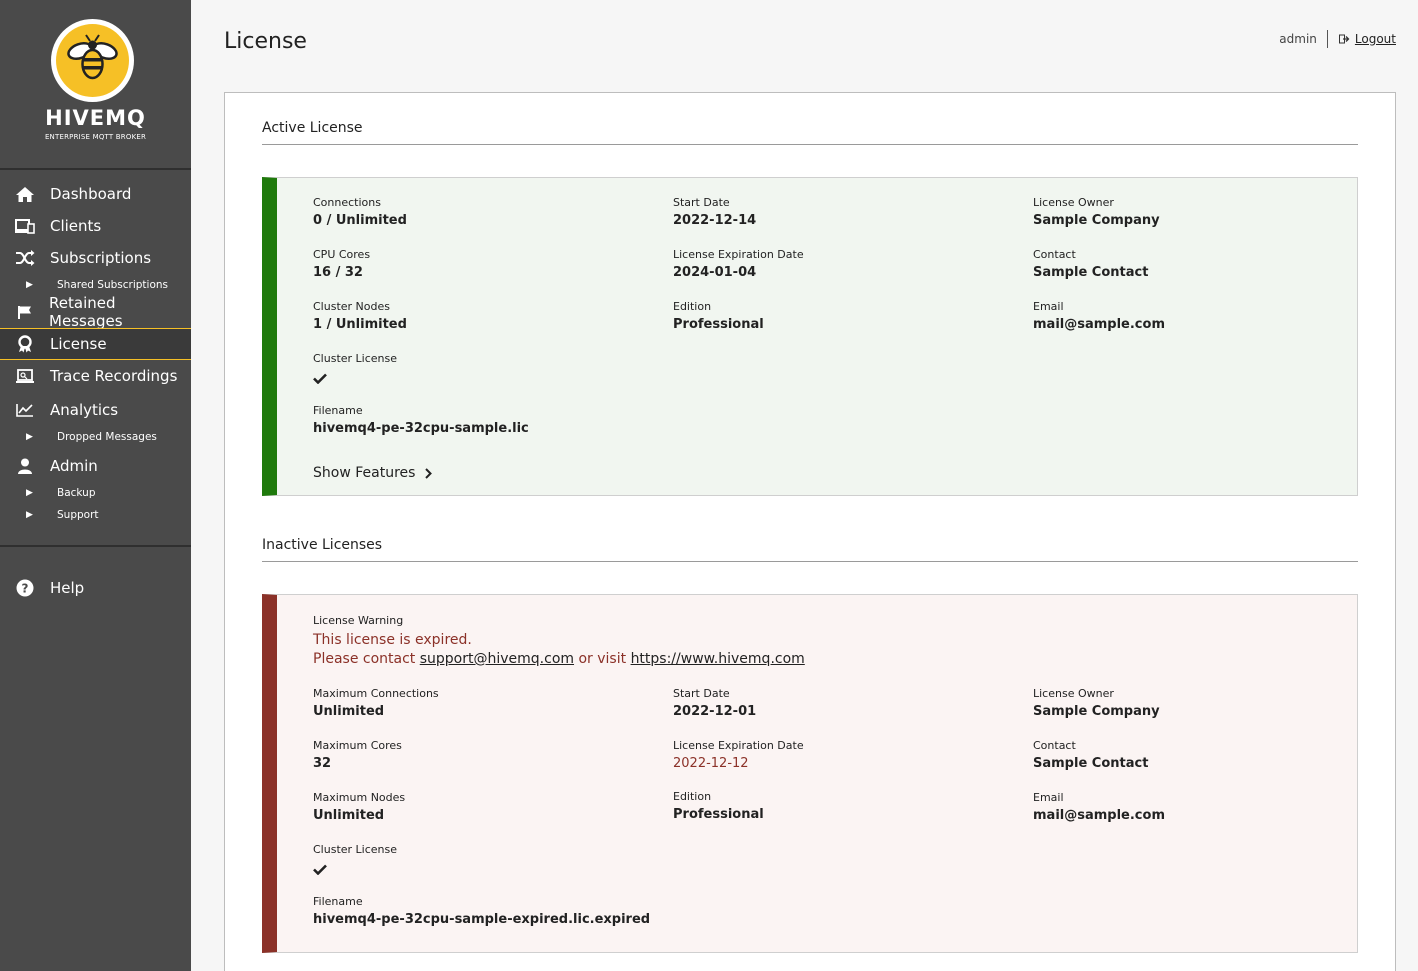  I want to click on cpu-cores-field: CPU Cores 16 / 32, so click(342, 264).